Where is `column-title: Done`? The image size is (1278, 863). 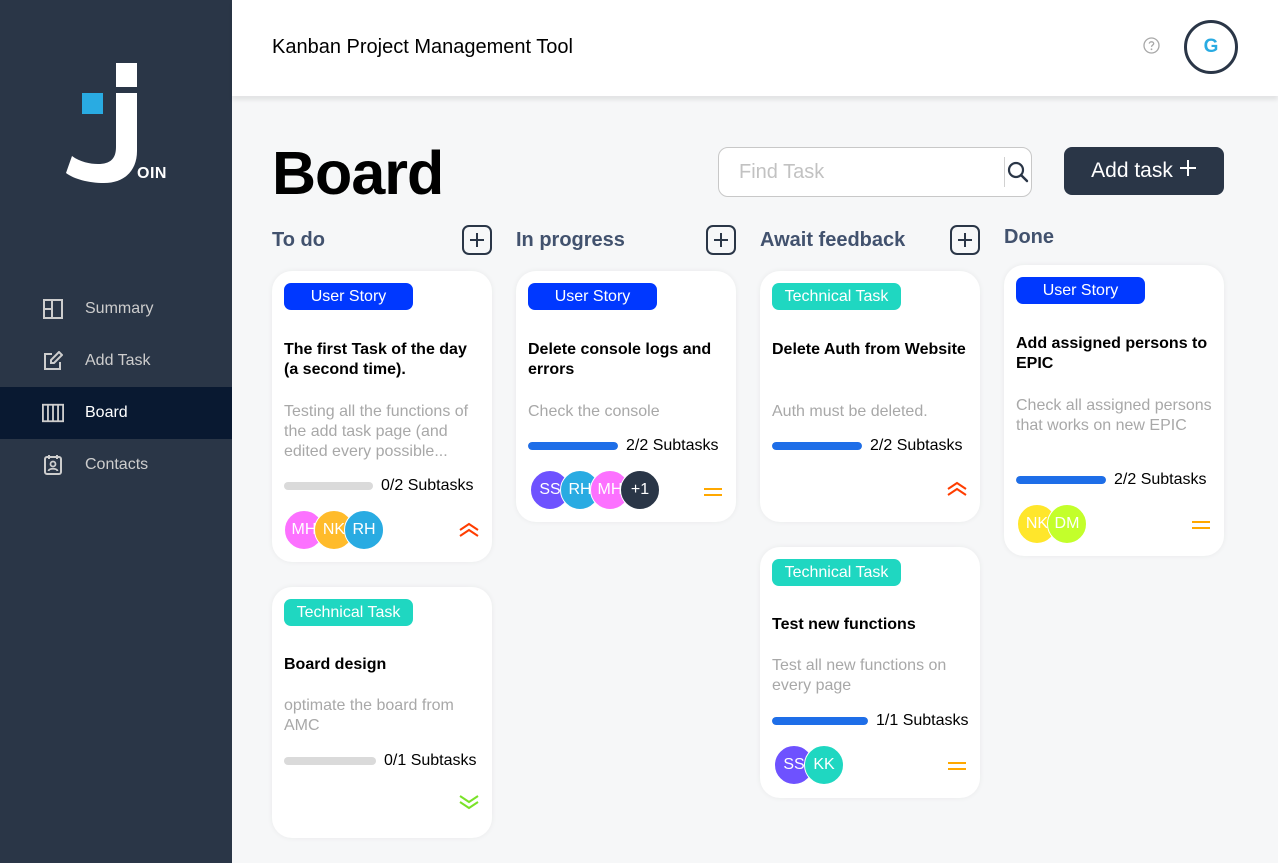
column-title: Done is located at coordinates (1029, 236).